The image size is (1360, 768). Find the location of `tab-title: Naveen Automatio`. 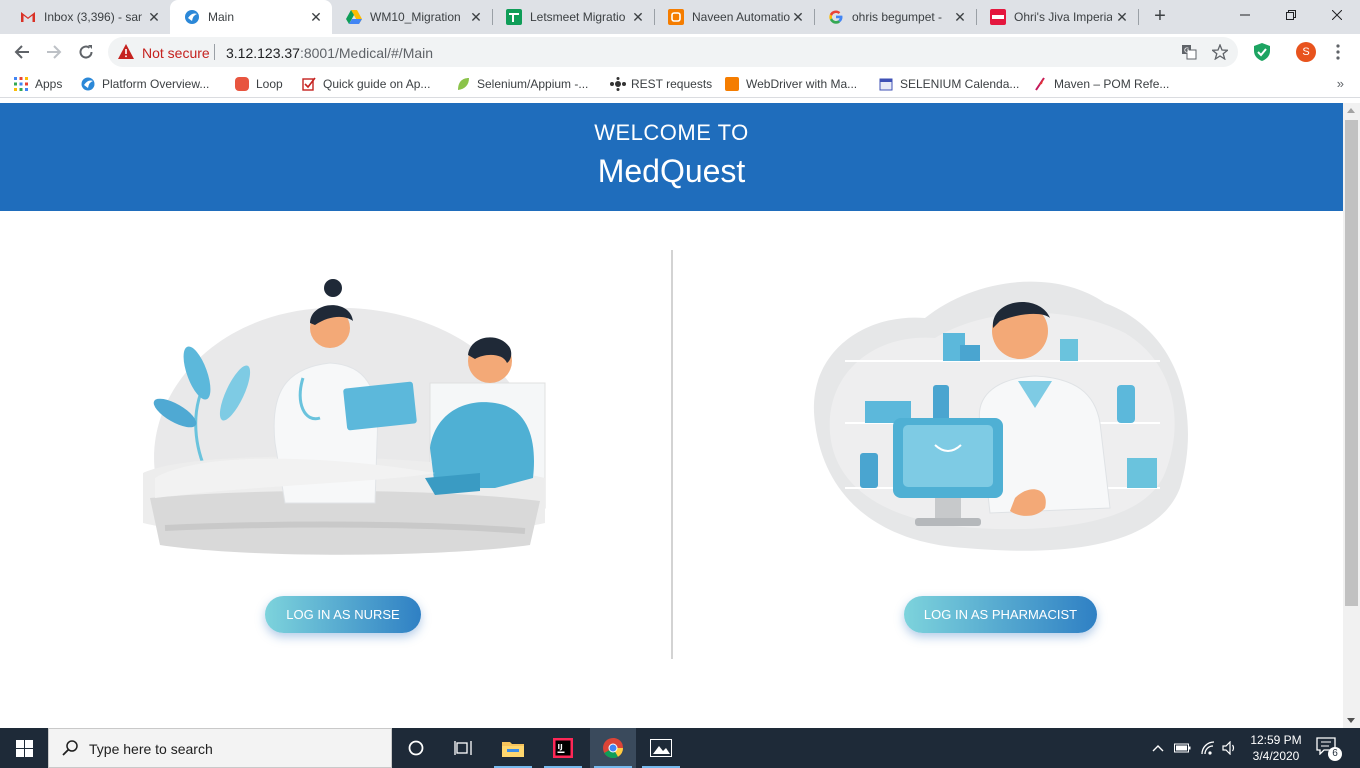

tab-title: Naveen Automatio is located at coordinates (741, 17).